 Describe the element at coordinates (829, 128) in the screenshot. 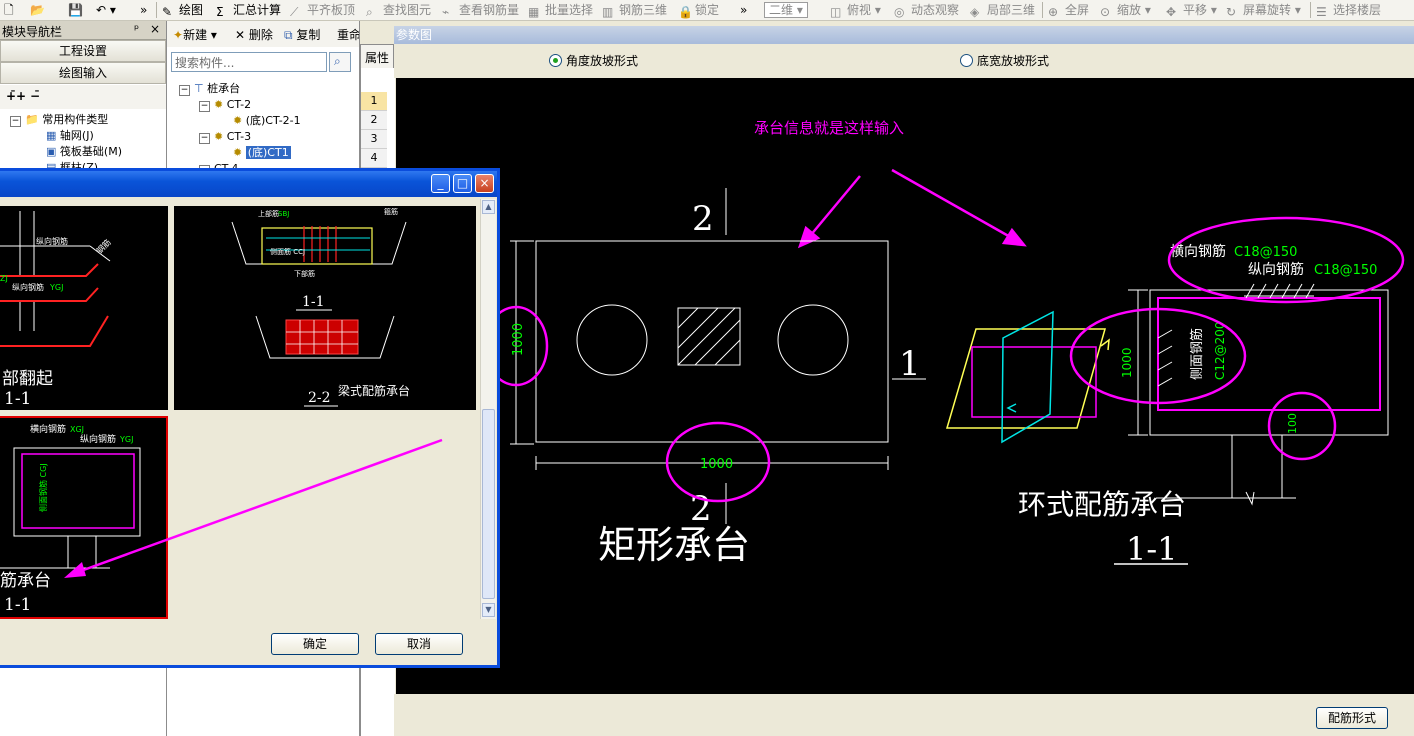

I see `annotation-text: 承台信息就是这样输入` at that location.